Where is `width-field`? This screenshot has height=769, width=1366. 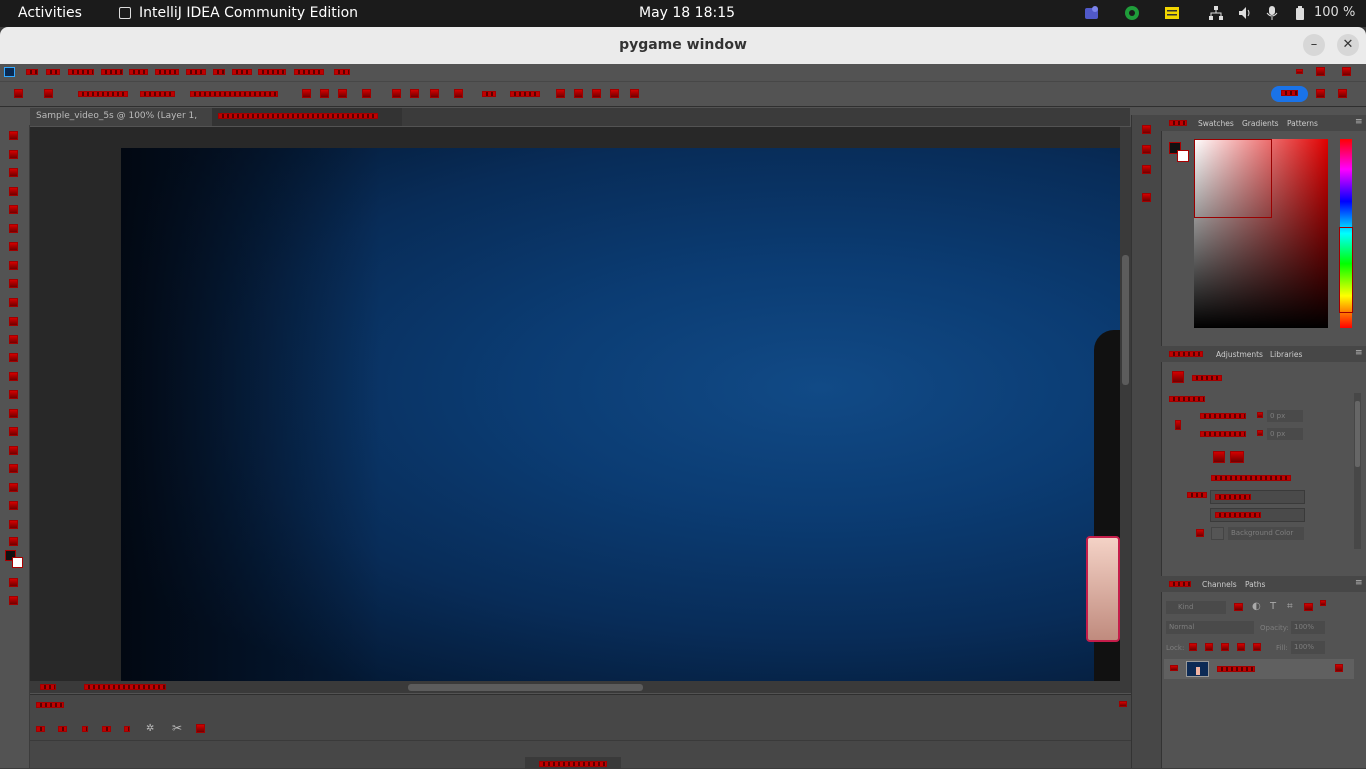 width-field is located at coordinates (1223, 416).